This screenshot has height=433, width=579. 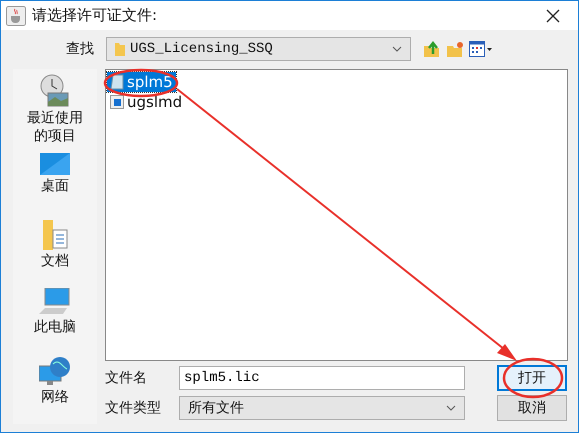 What do you see at coordinates (141, 82) in the screenshot?
I see `file-item: splm5` at bounding box center [141, 82].